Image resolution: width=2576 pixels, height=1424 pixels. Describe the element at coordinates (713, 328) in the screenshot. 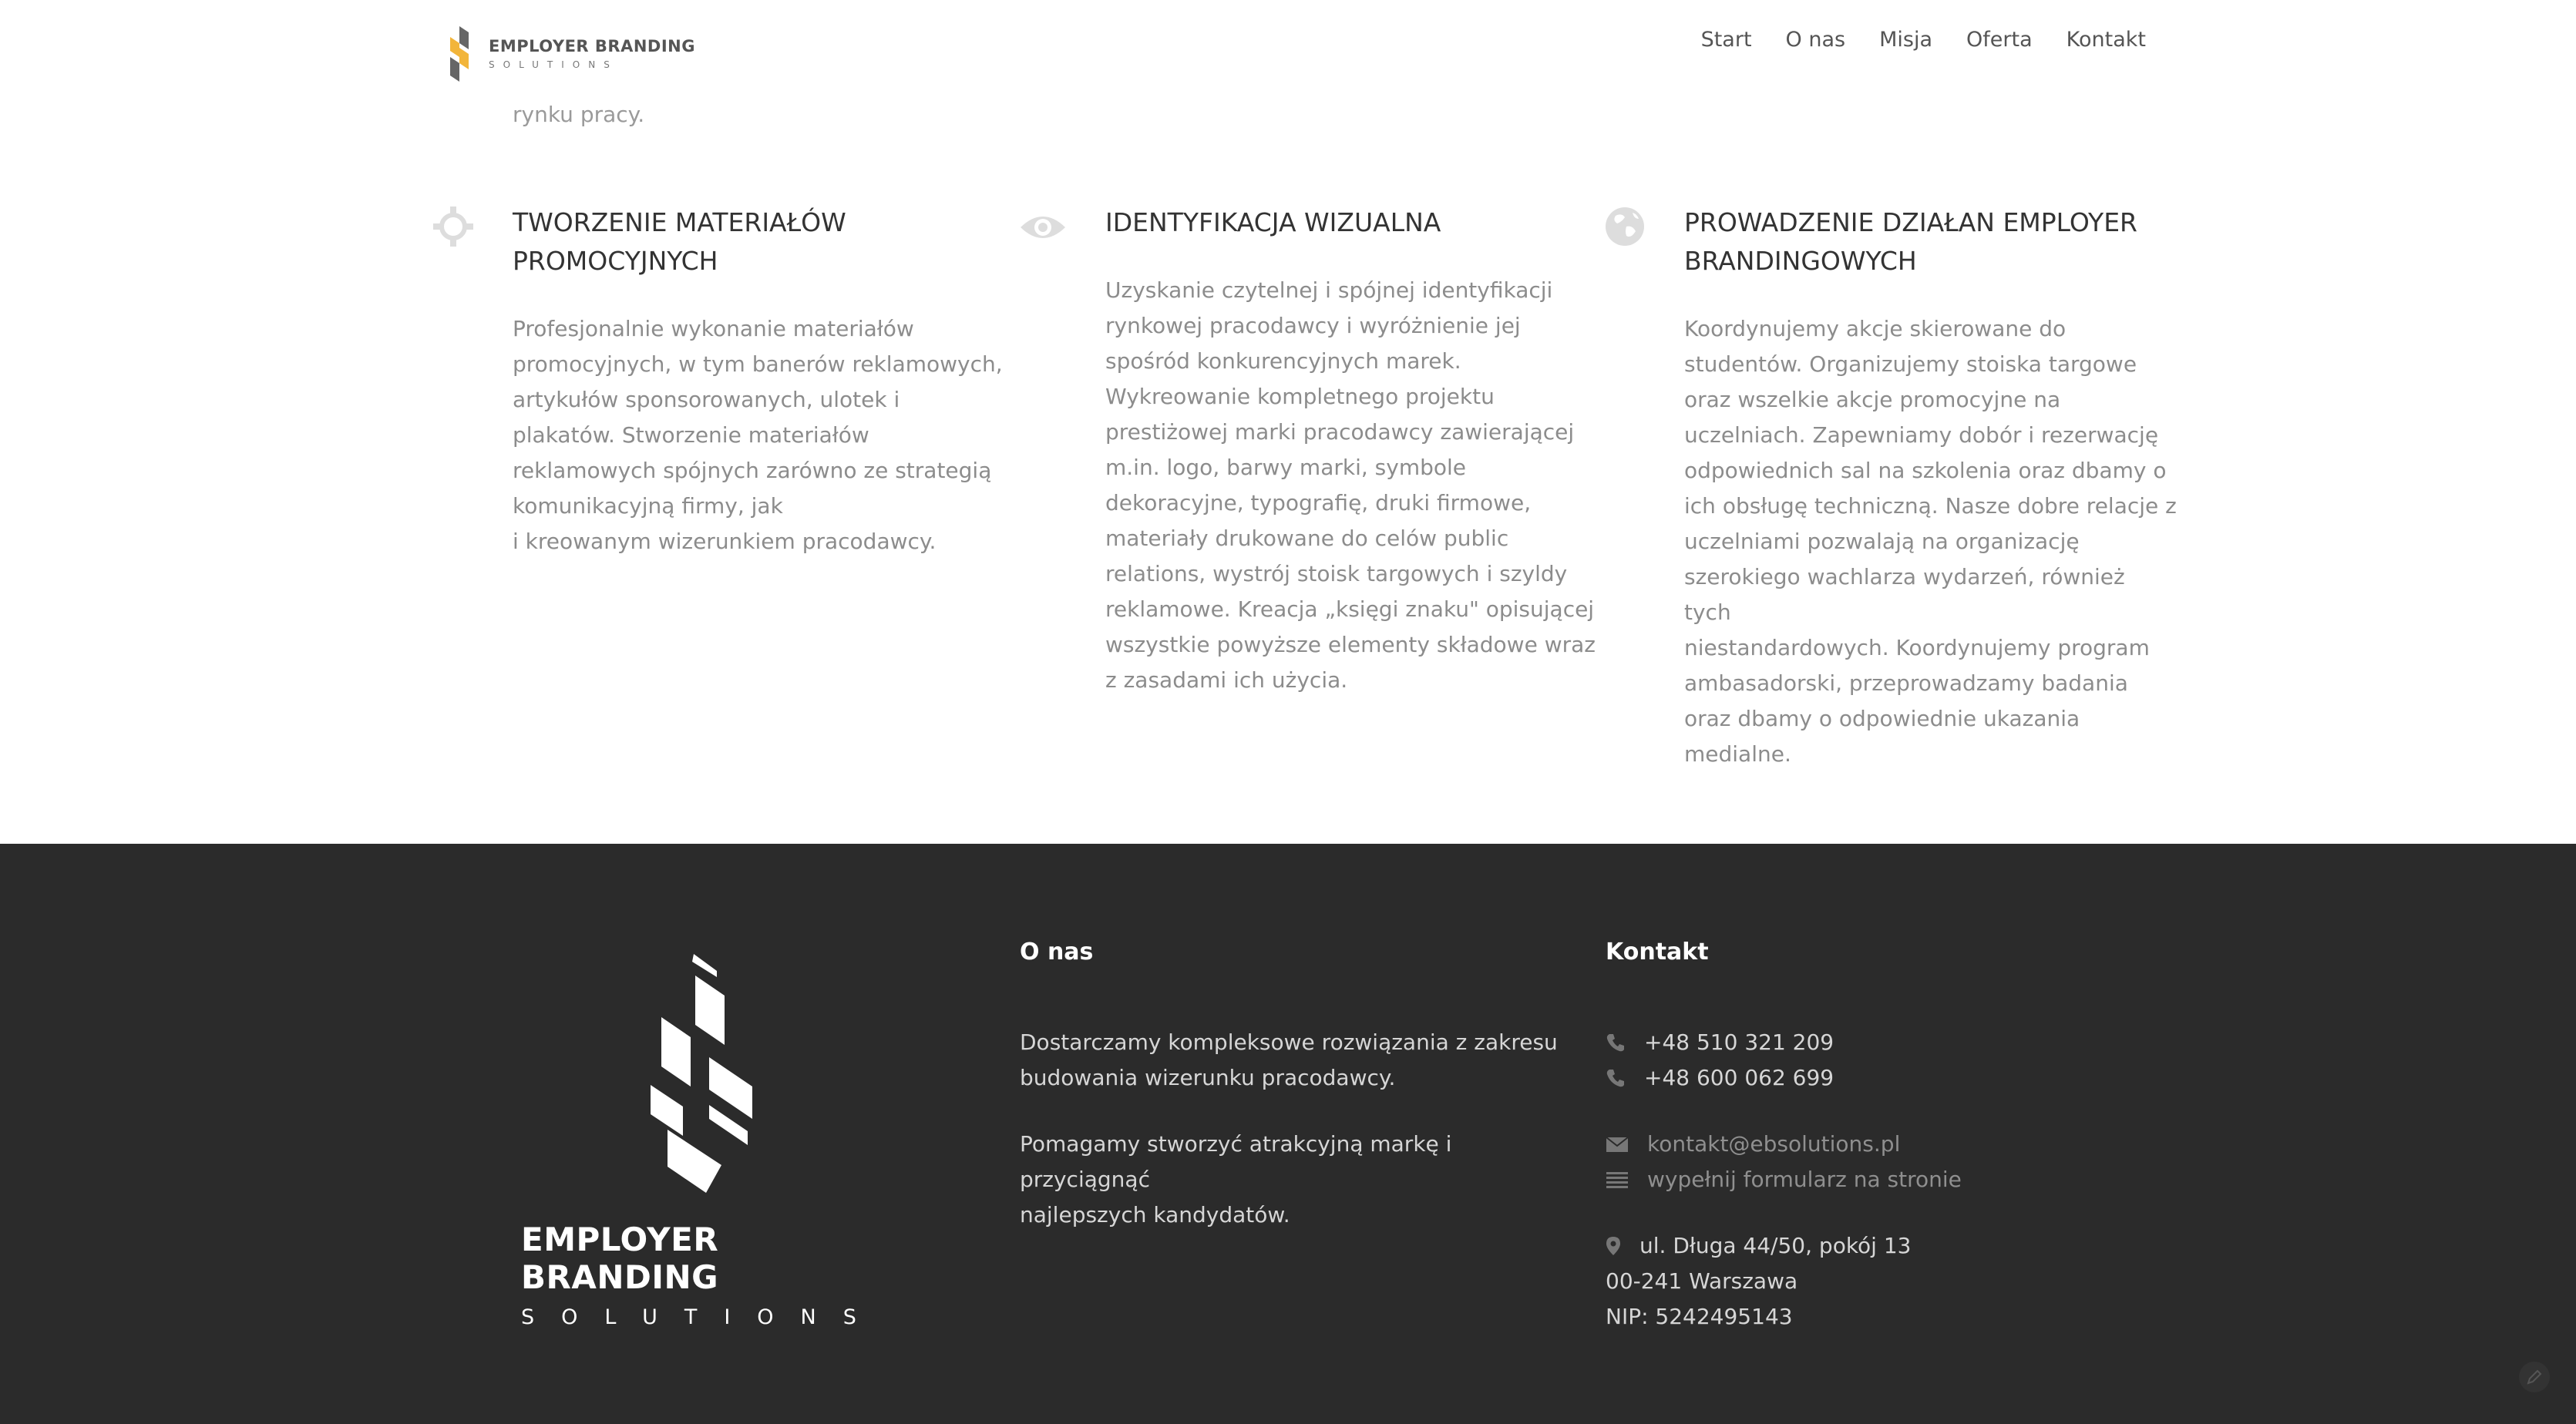

I see `service-text-line: Profesjonalnie wykonanie materiałów` at that location.